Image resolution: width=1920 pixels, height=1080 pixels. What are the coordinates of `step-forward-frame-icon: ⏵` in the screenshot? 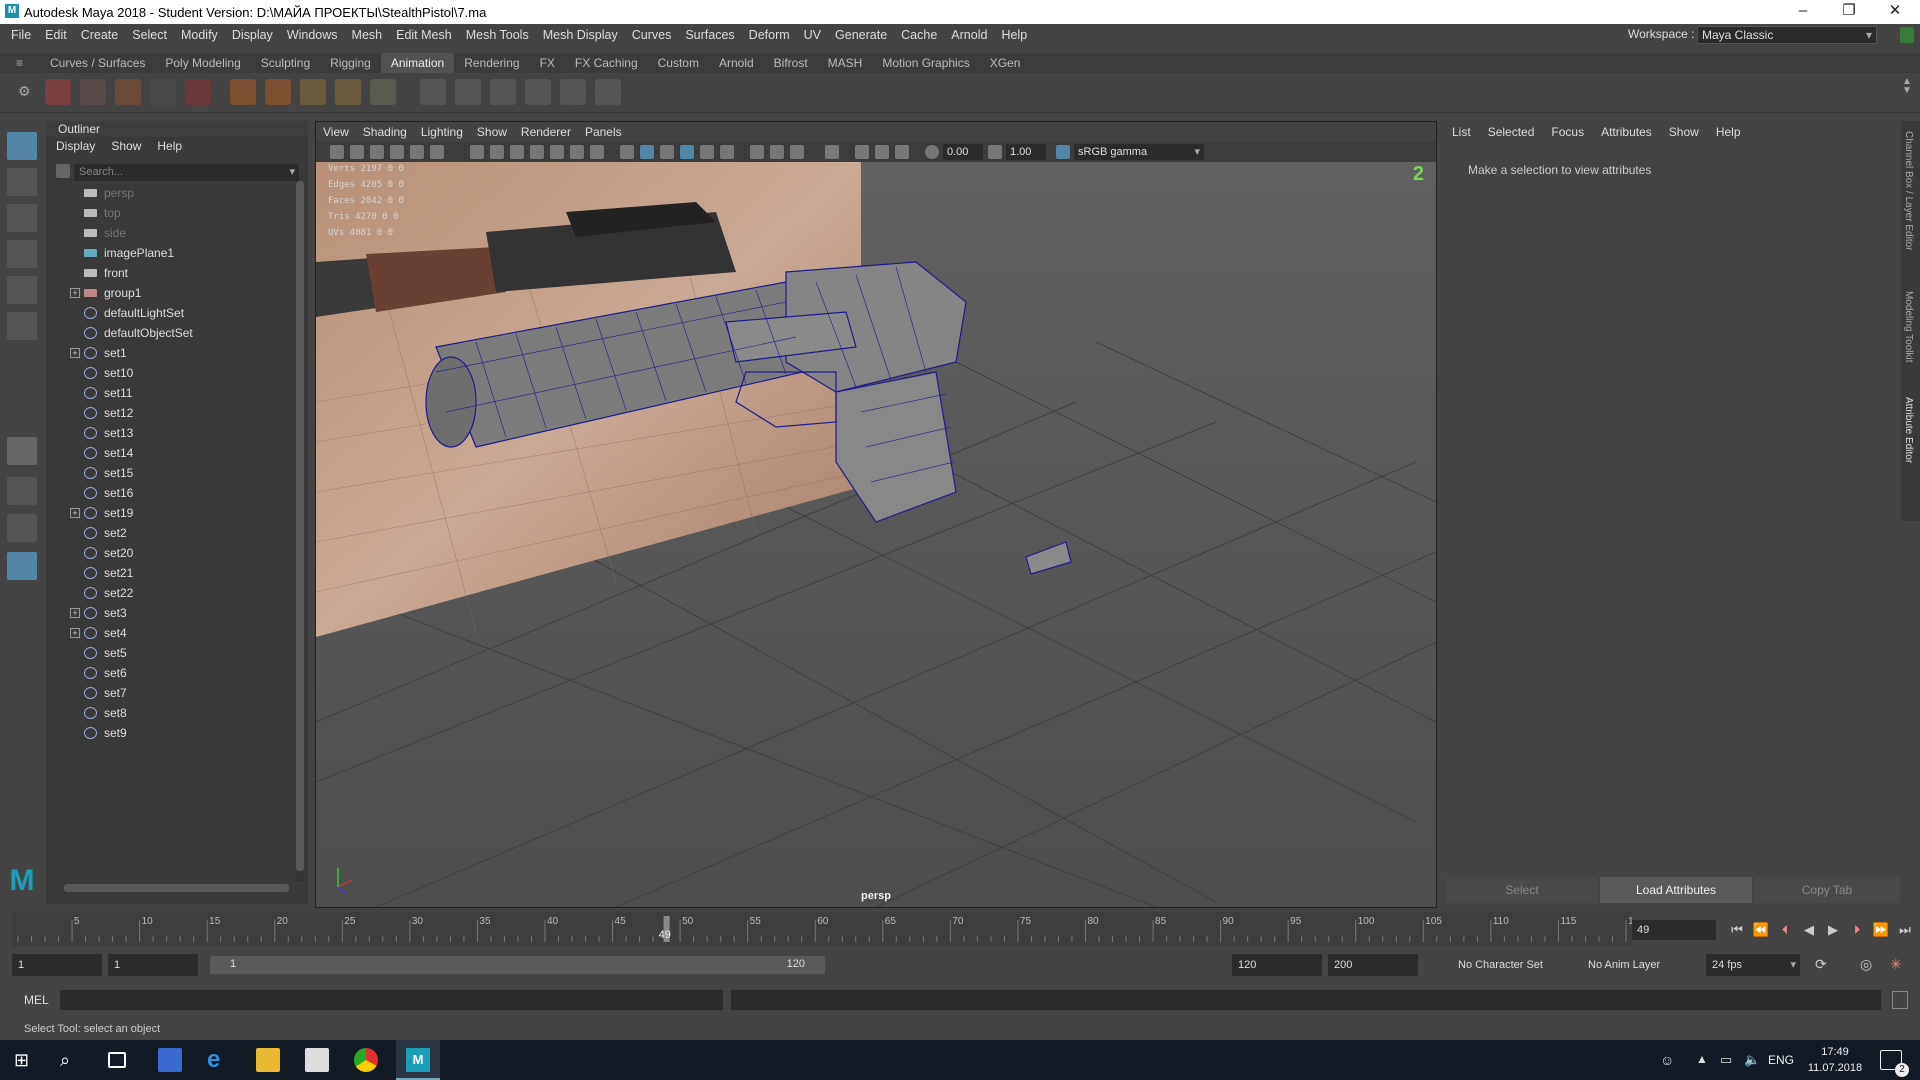 It's located at (1857, 930).